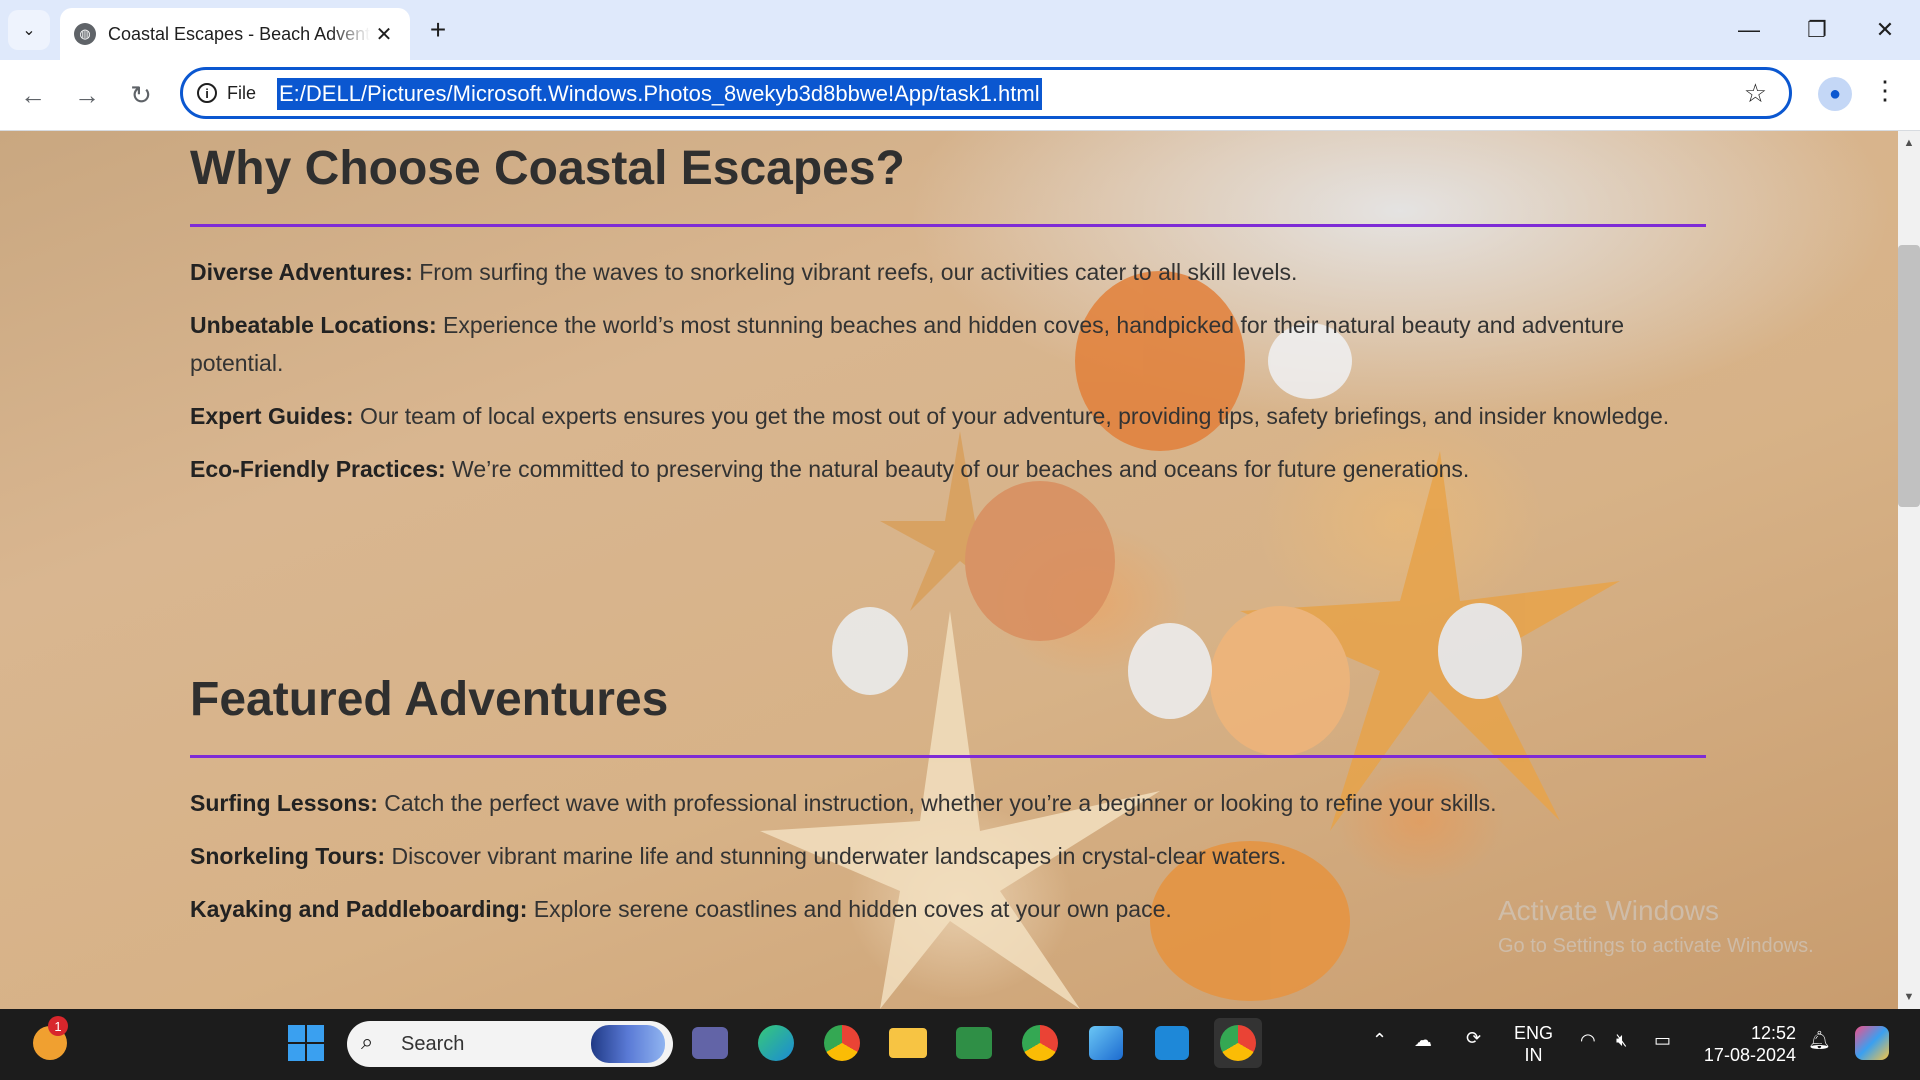 The height and width of the screenshot is (1080, 1920). What do you see at coordinates (58, 1026) in the screenshot?
I see `notification-badge: 1` at bounding box center [58, 1026].